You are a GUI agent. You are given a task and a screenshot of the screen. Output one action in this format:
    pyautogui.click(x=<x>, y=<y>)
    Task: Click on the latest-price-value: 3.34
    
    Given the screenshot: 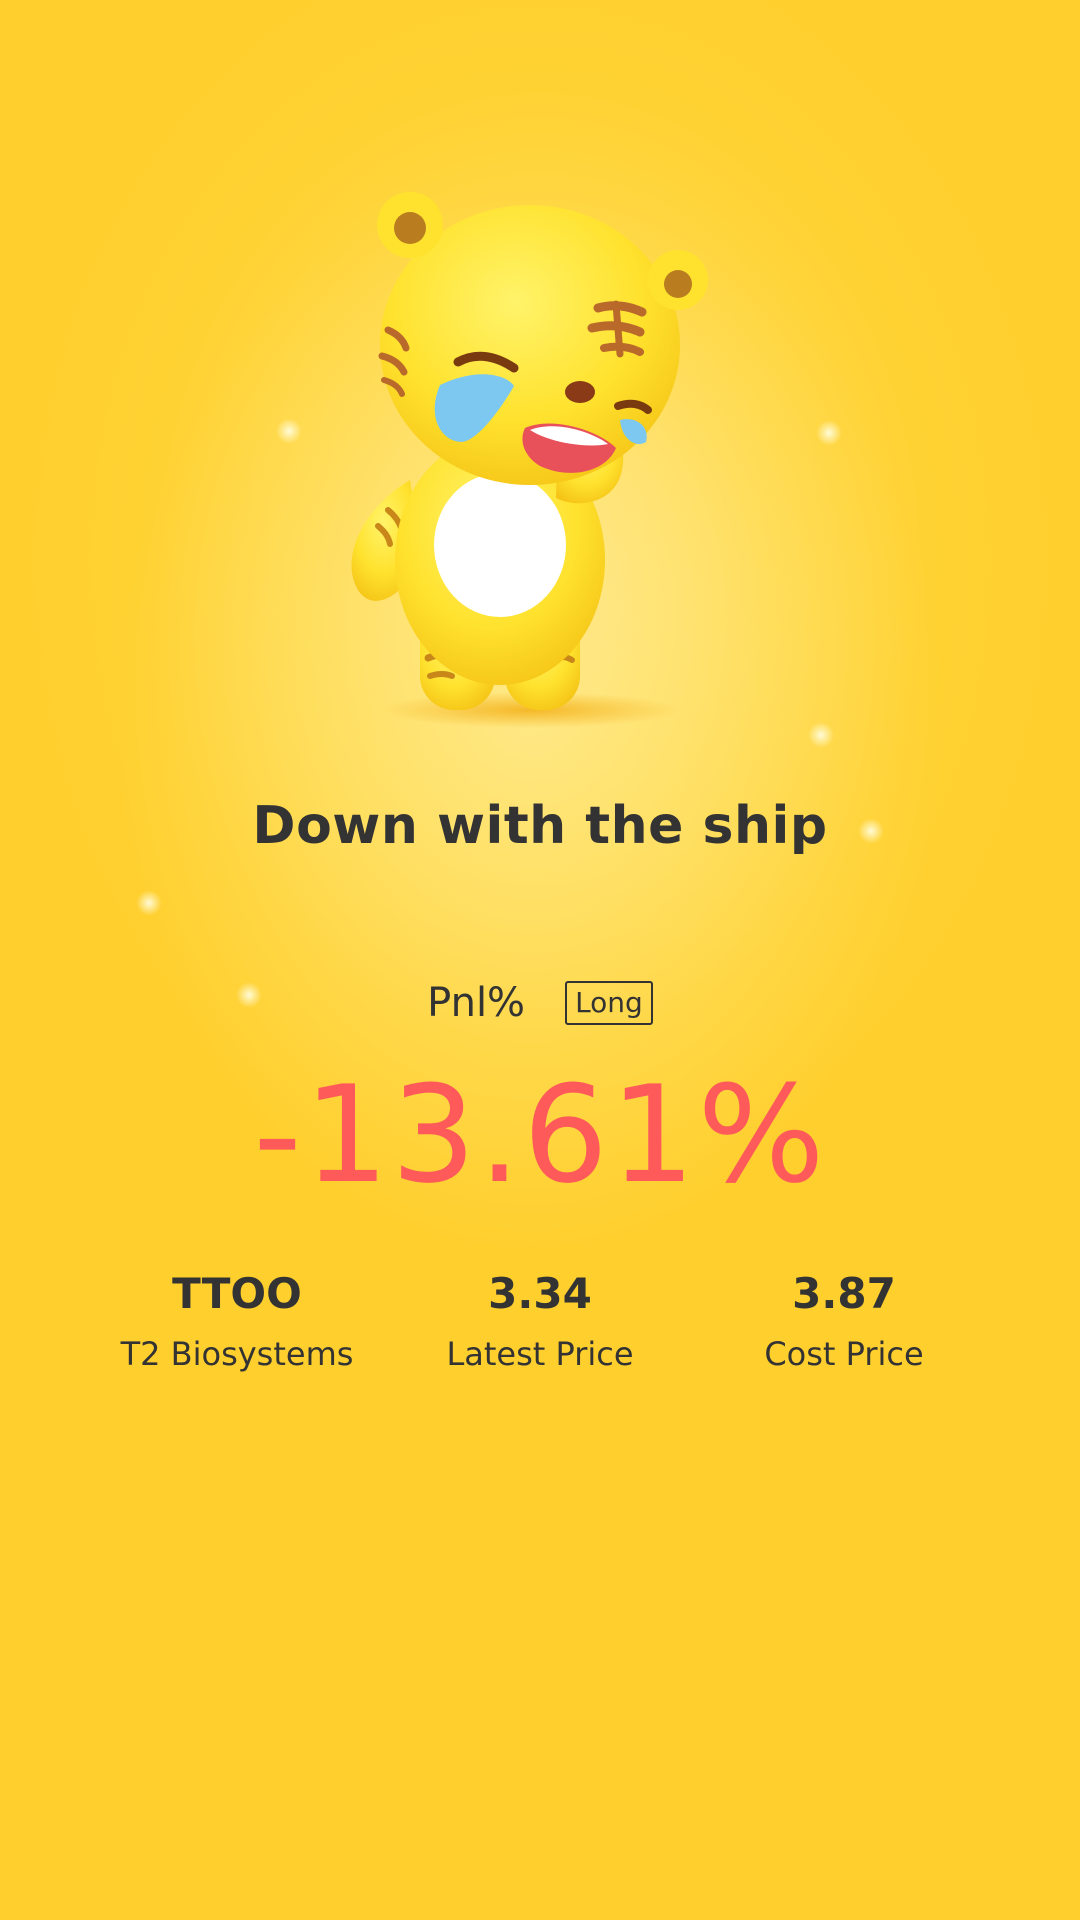 What is the action you would take?
    pyautogui.click(x=540, y=1293)
    